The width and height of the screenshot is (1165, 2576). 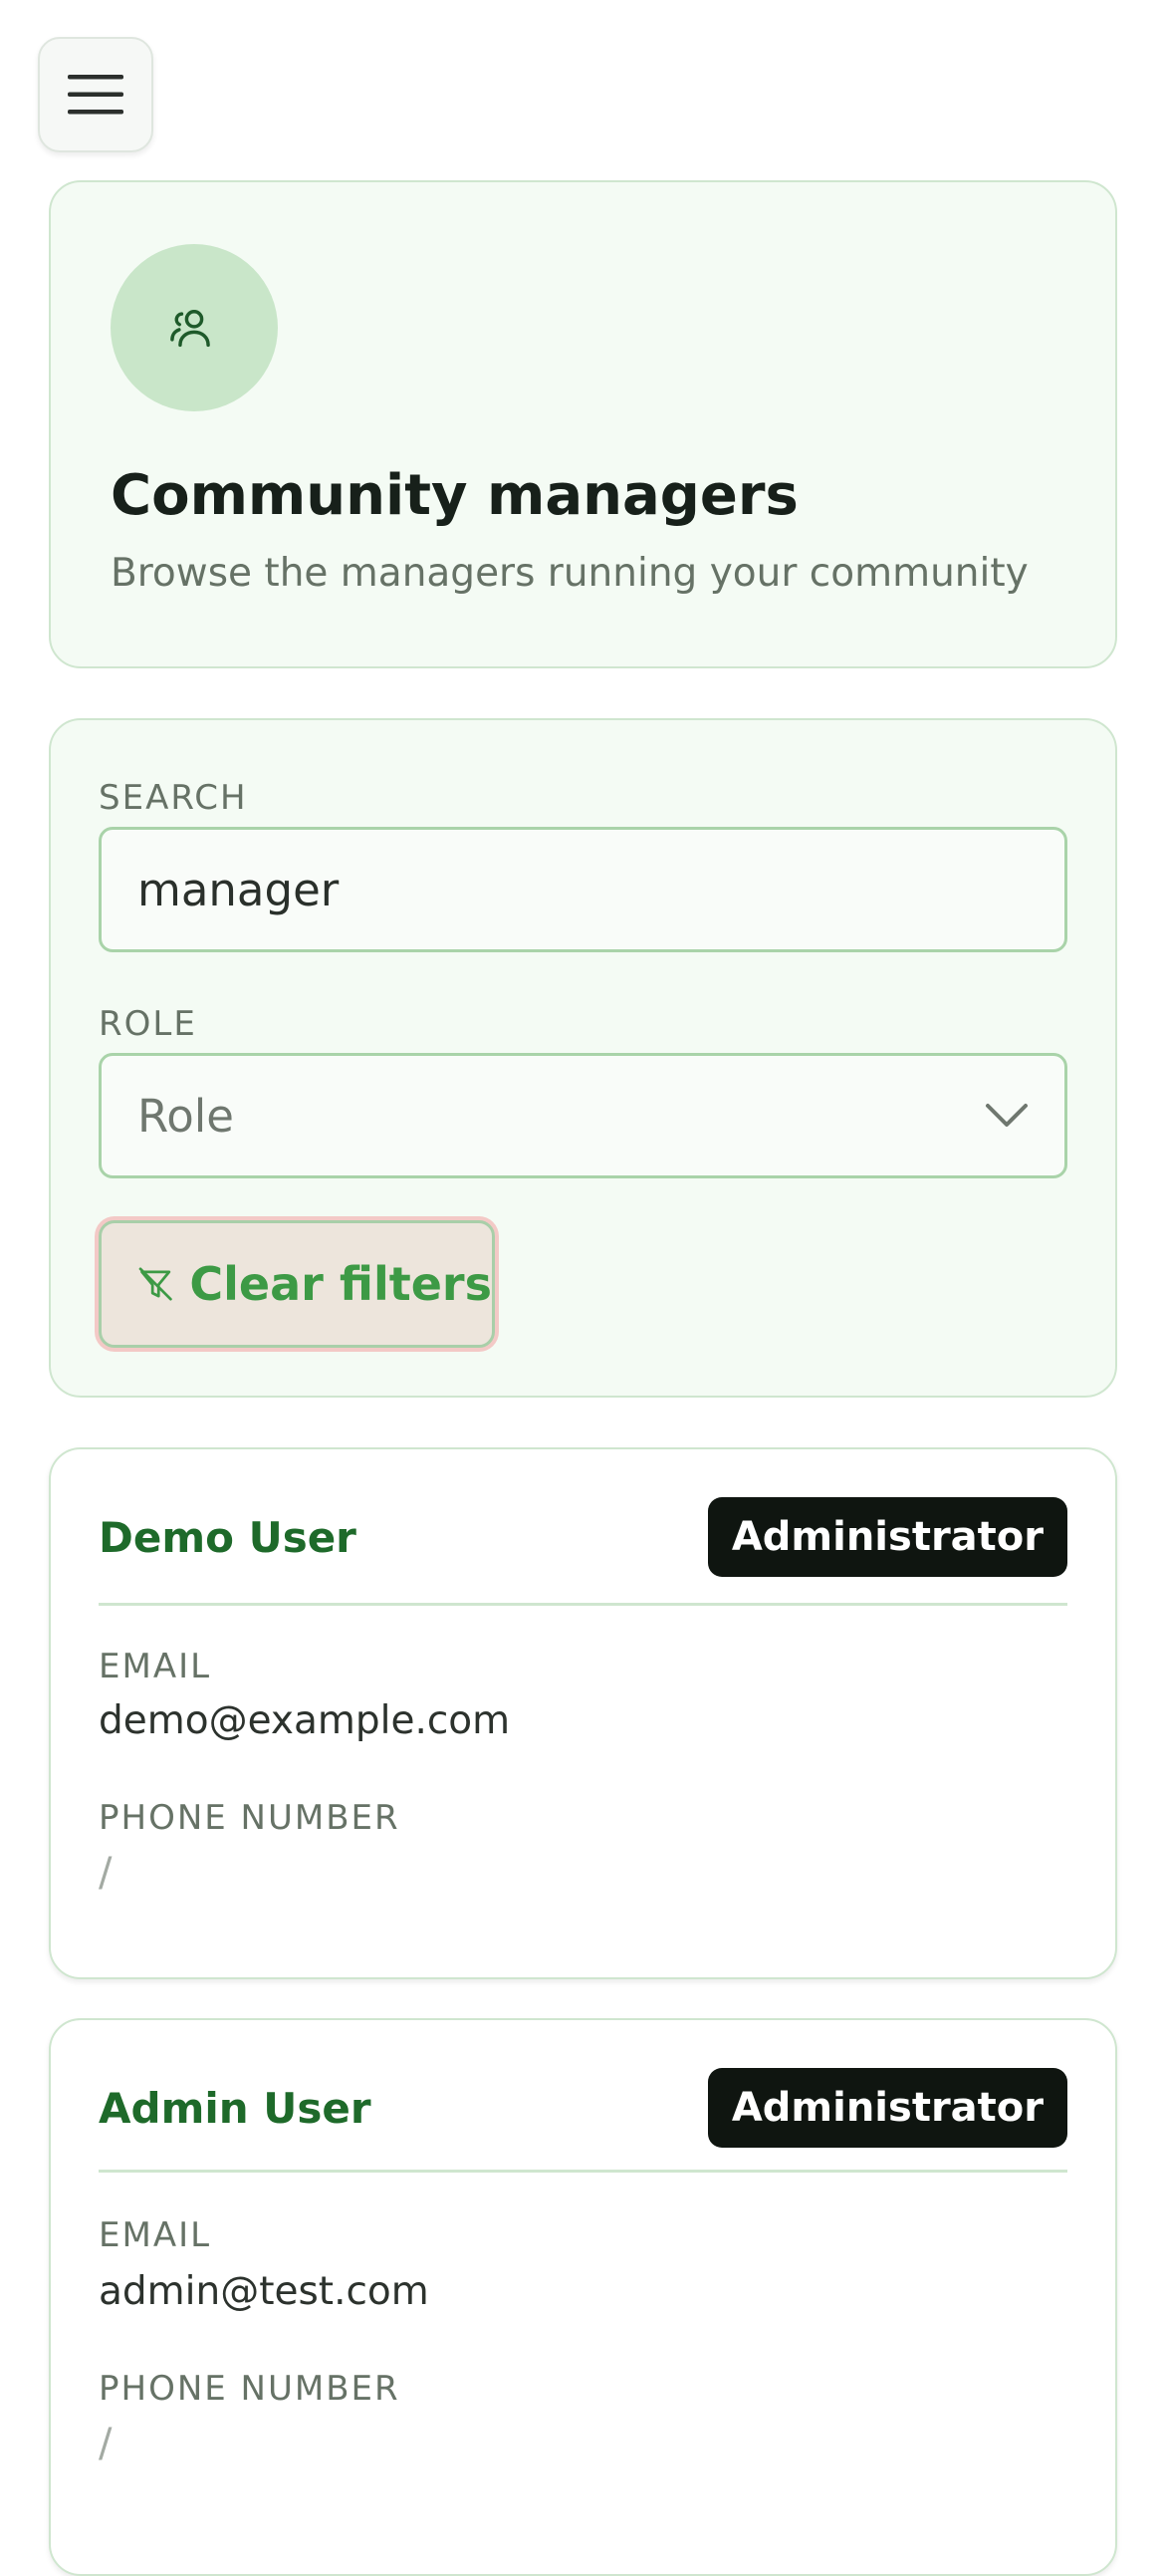 What do you see at coordinates (264, 2291) in the screenshot?
I see `email-value: admin@test.com` at bounding box center [264, 2291].